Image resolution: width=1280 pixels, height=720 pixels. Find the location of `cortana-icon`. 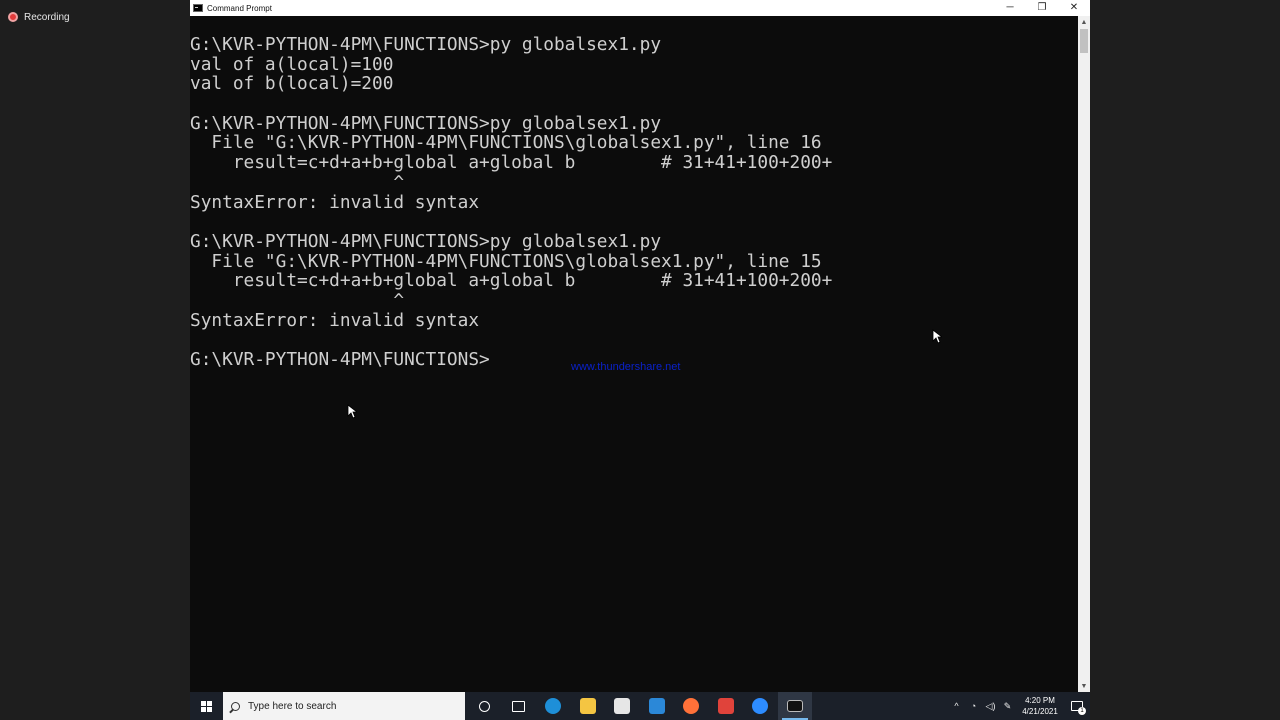

cortana-icon is located at coordinates (484, 706).